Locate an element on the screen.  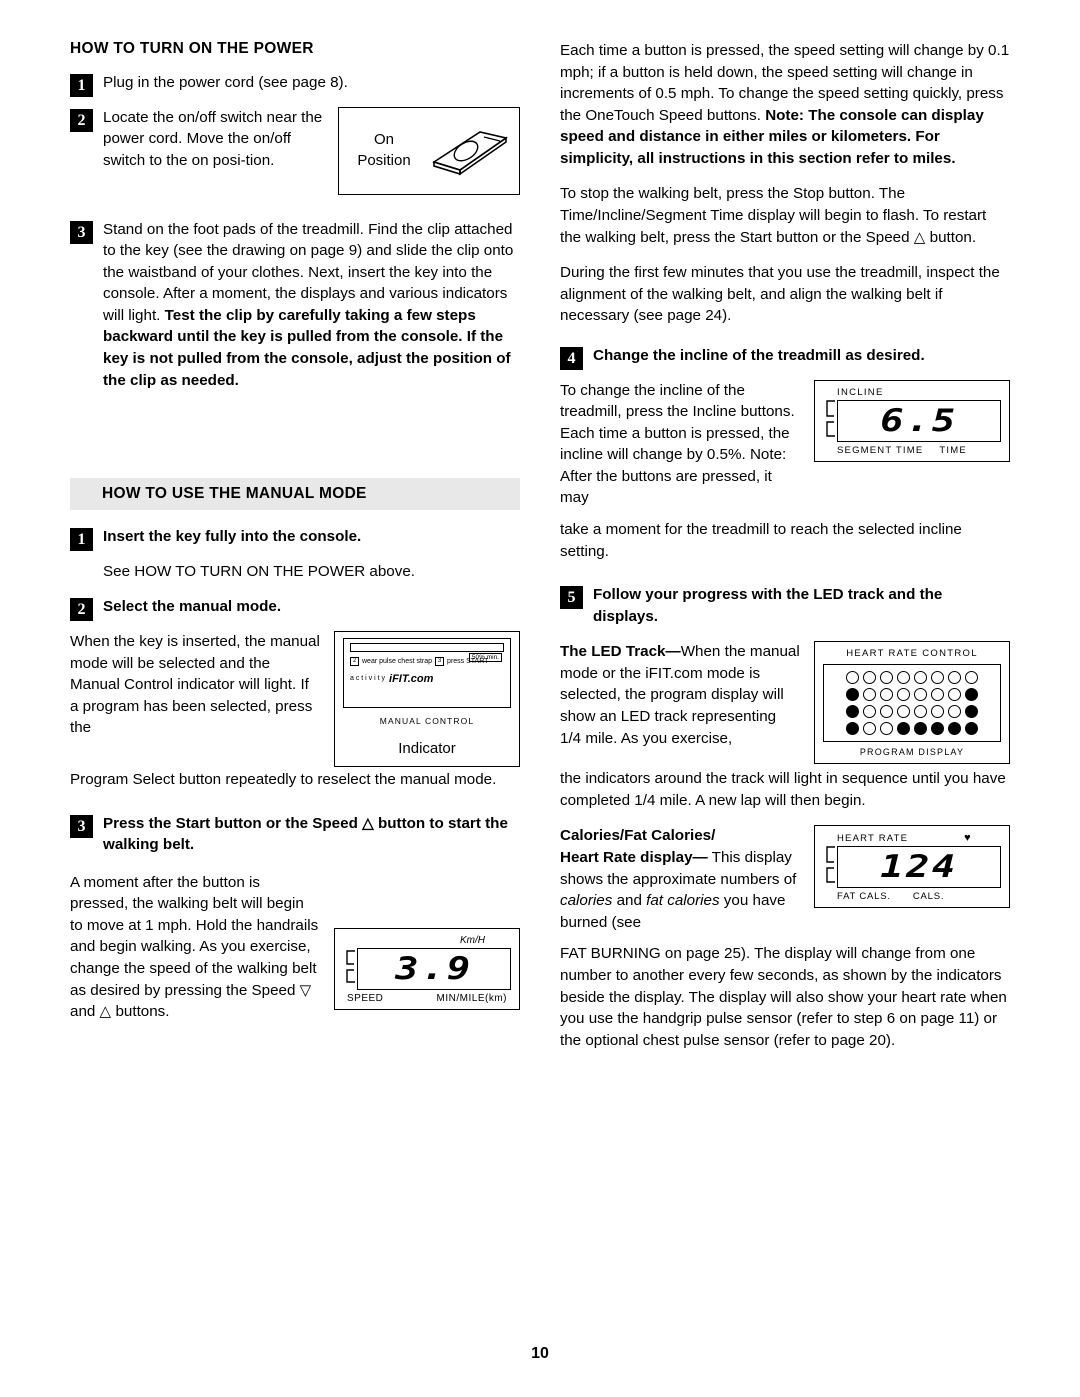
incline-value: 6.5 is located at coordinates (919, 420).